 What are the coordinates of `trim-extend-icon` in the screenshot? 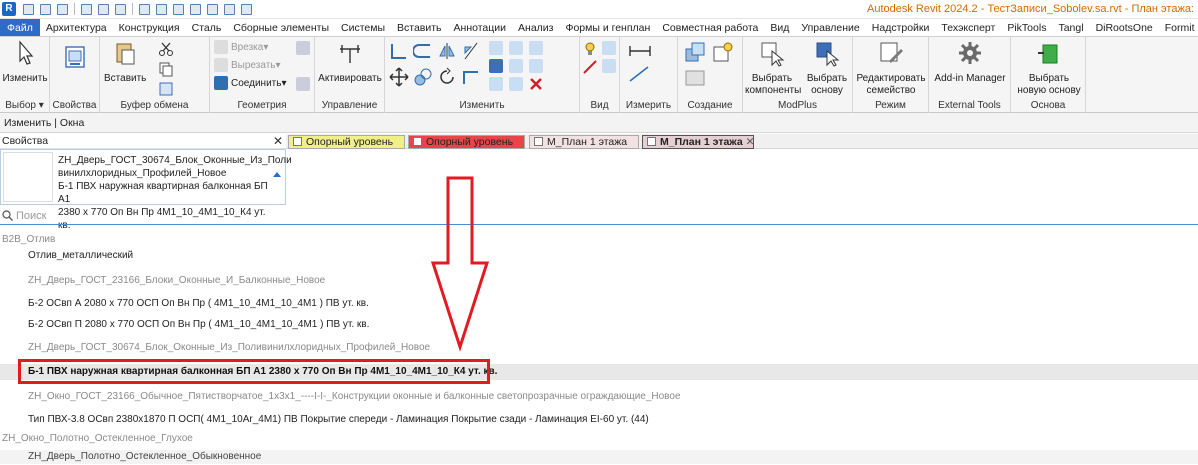 It's located at (496, 84).